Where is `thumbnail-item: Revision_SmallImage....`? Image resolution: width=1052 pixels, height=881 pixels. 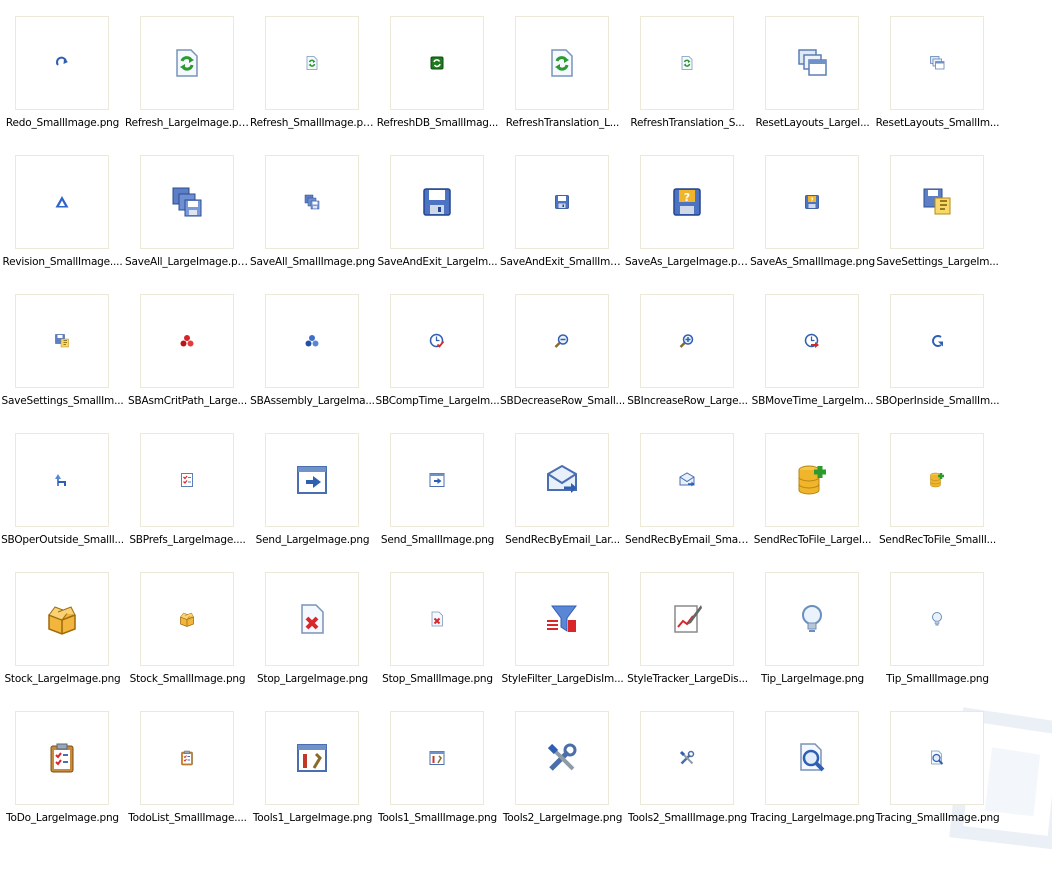
thumbnail-item: Revision_SmallImage.... is located at coordinates (62, 208).